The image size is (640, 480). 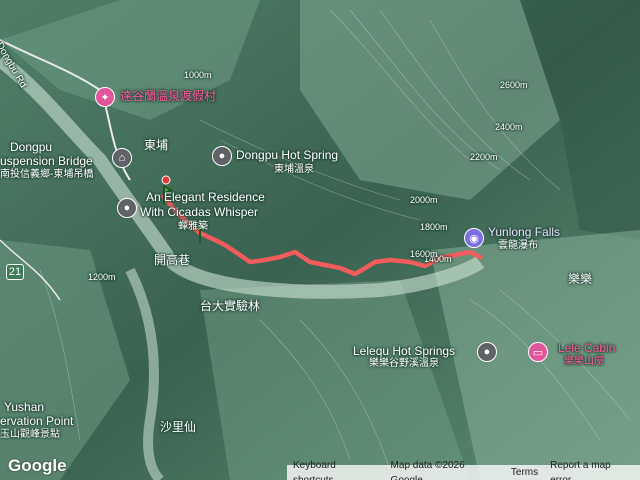 What do you see at coordinates (474, 238) in the screenshot?
I see `camera-icon: ◉` at bounding box center [474, 238].